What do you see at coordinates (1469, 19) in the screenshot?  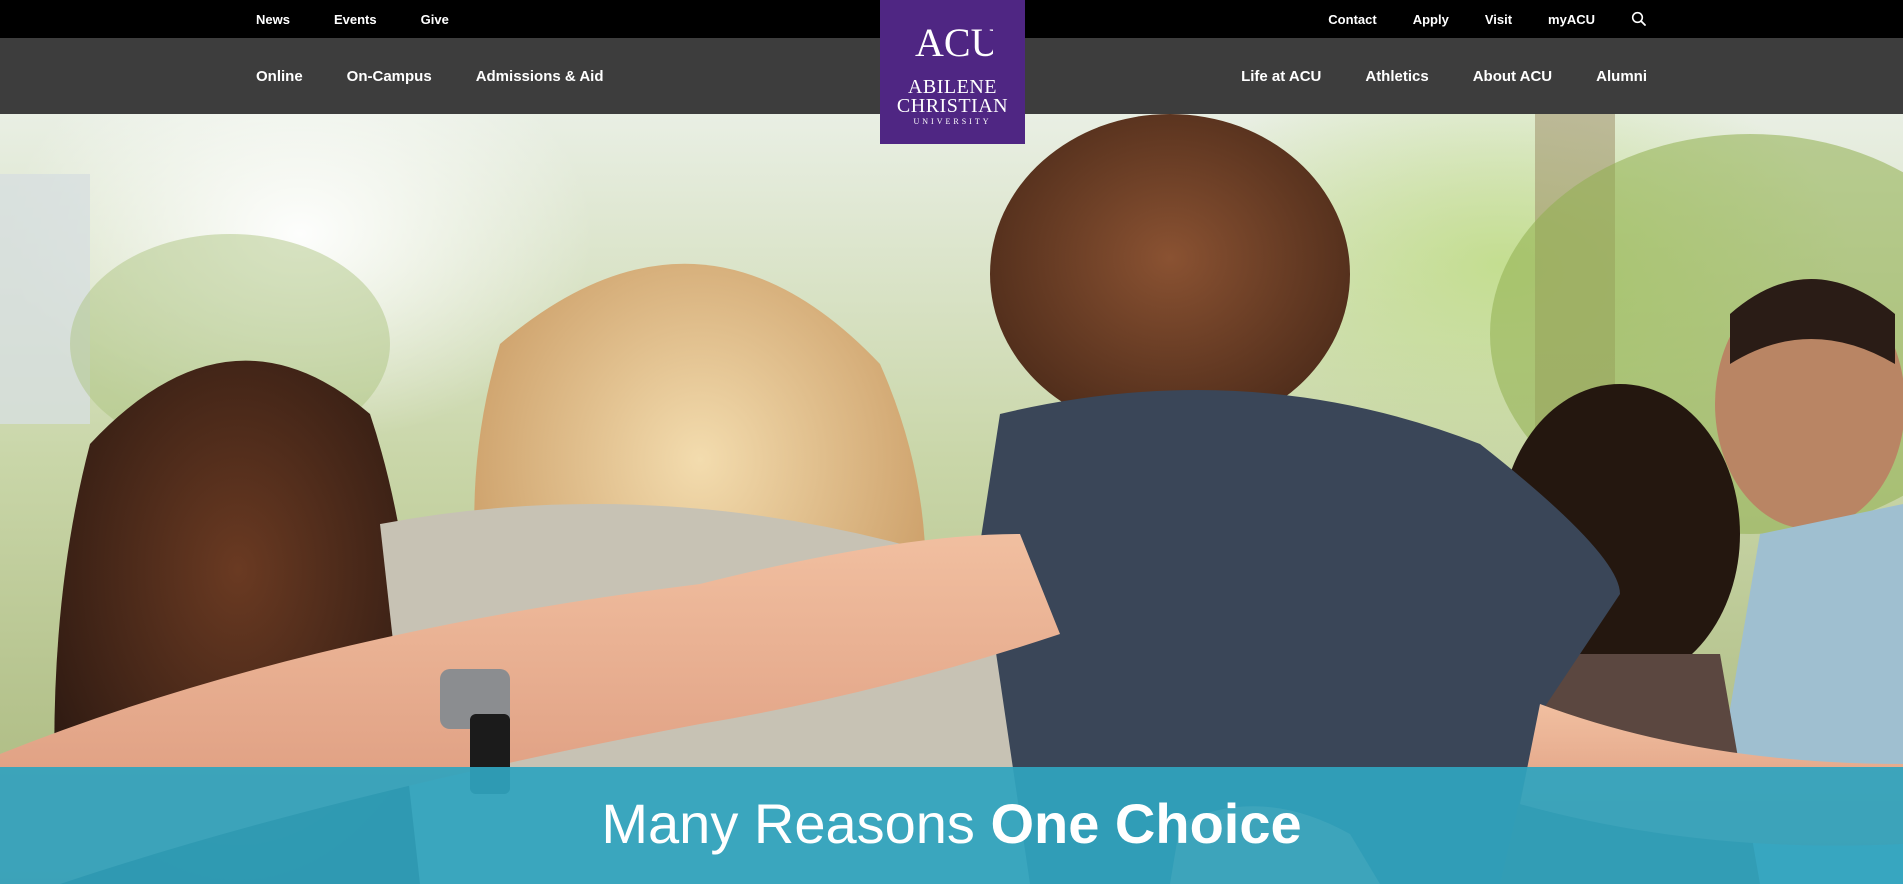 I see `utility-nav-right: Contact Apply Visit myACU` at bounding box center [1469, 19].